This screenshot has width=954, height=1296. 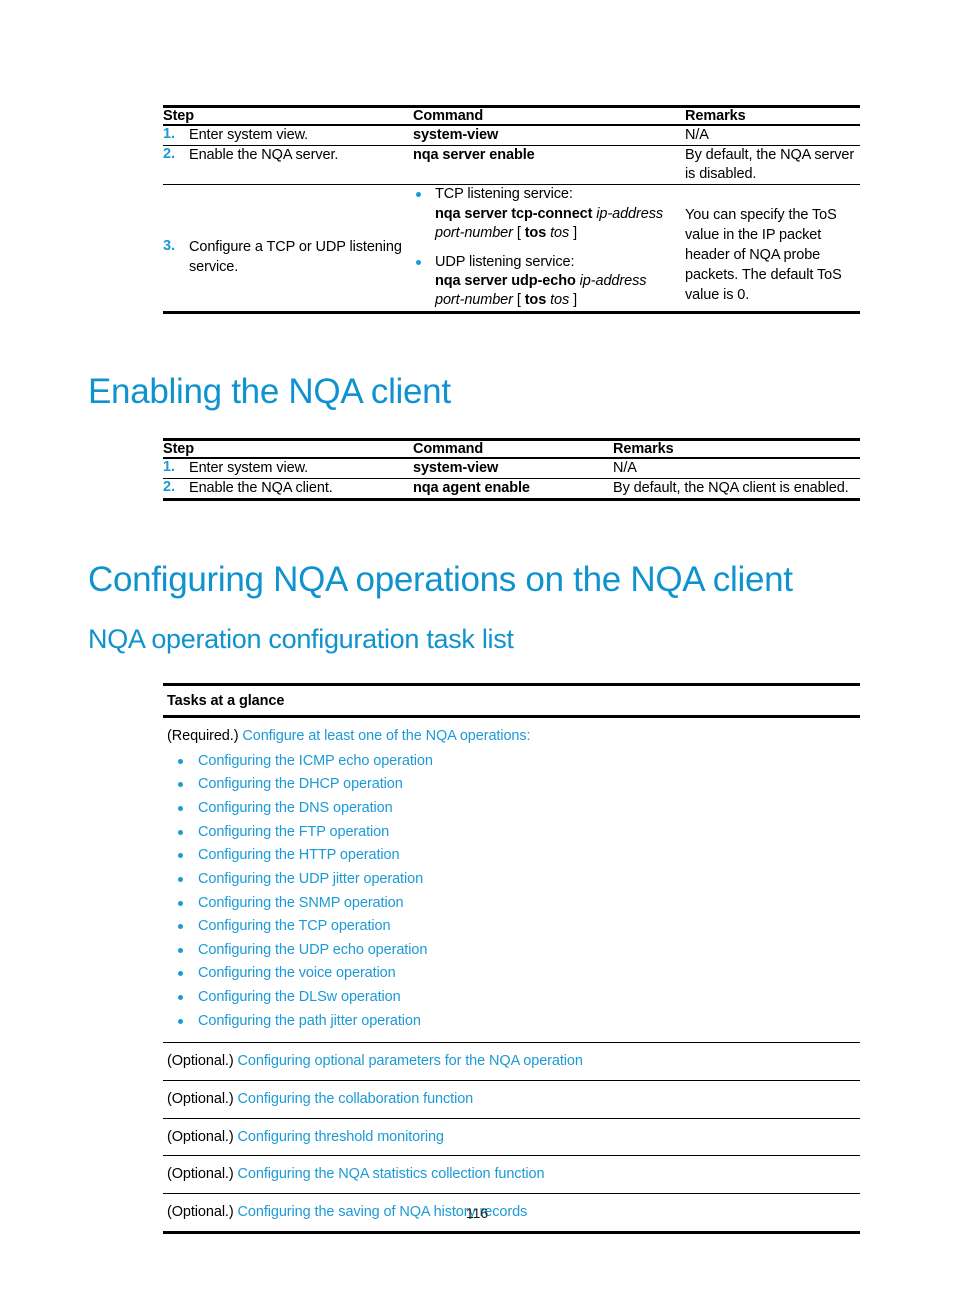 What do you see at coordinates (261, 488) in the screenshot?
I see `step-description: Enable the NQA client.` at bounding box center [261, 488].